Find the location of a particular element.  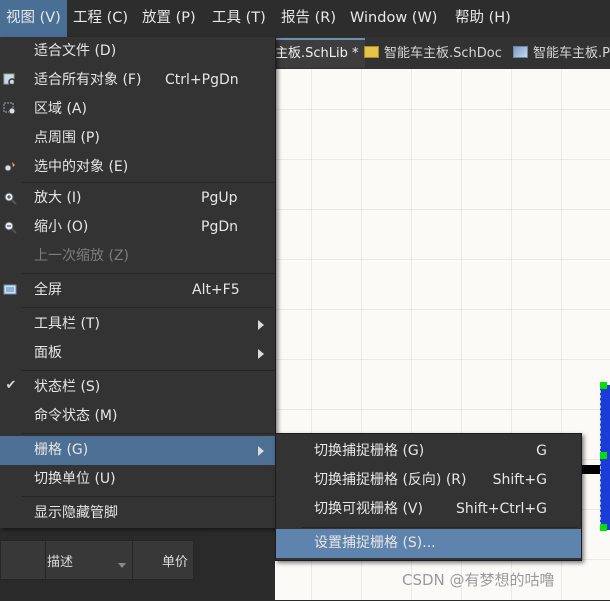

submenu-item-label: 切换捕捉栅格 (反向) (R) is located at coordinates (390, 480).